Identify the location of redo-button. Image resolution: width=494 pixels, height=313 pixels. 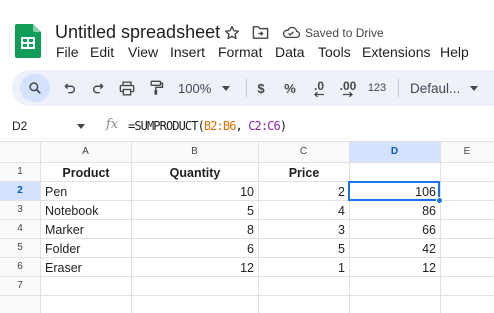
(98, 88).